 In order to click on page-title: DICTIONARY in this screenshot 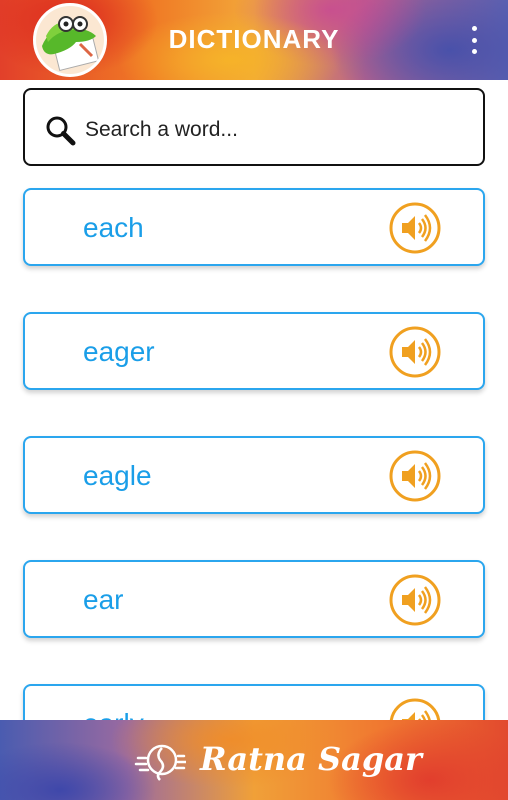, I will do `click(254, 39)`.